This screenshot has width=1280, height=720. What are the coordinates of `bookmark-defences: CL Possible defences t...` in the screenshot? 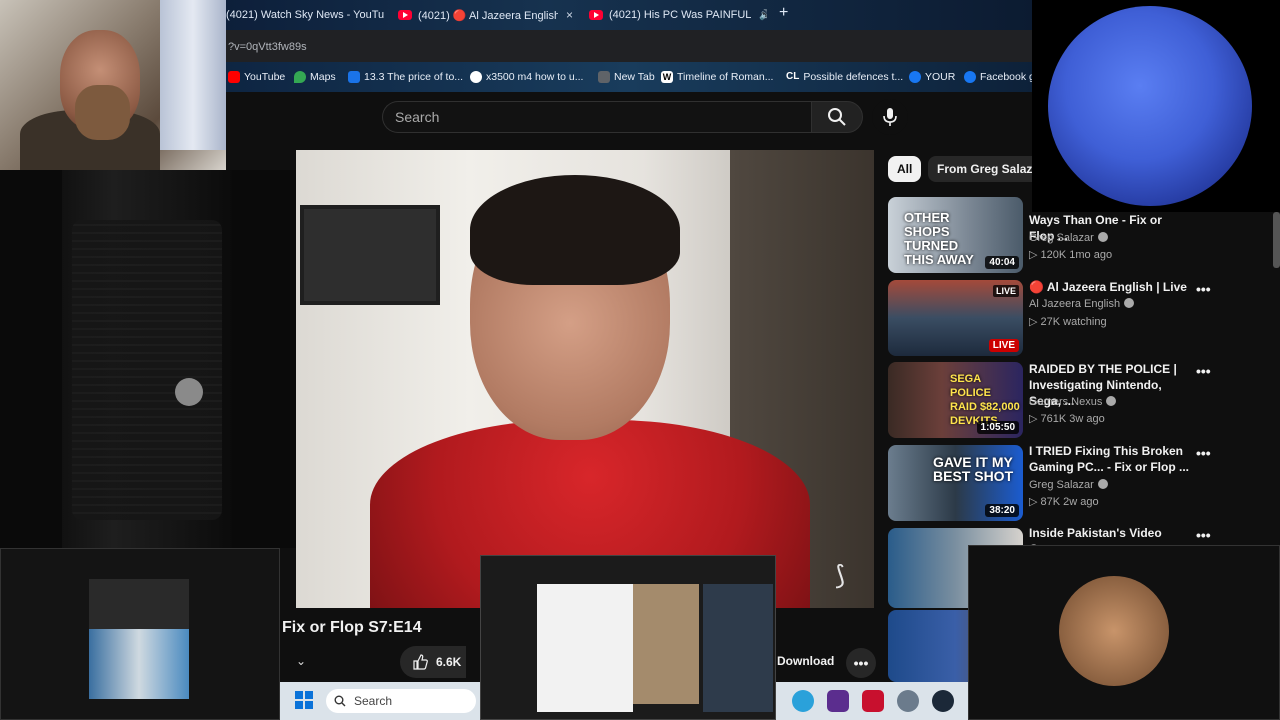 It's located at (844, 77).